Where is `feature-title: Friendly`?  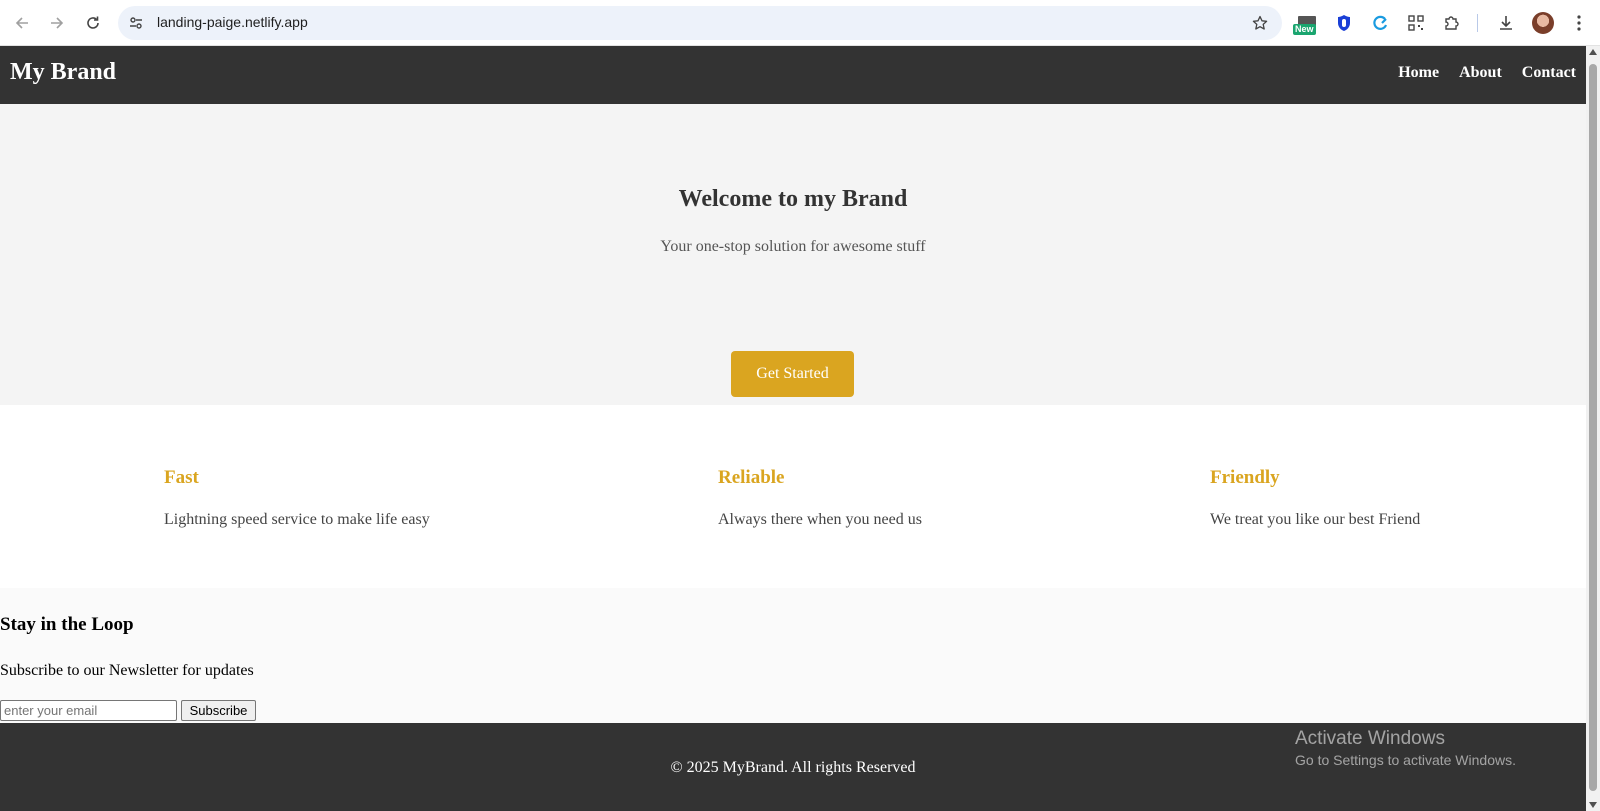
feature-title: Friendly is located at coordinates (1245, 477).